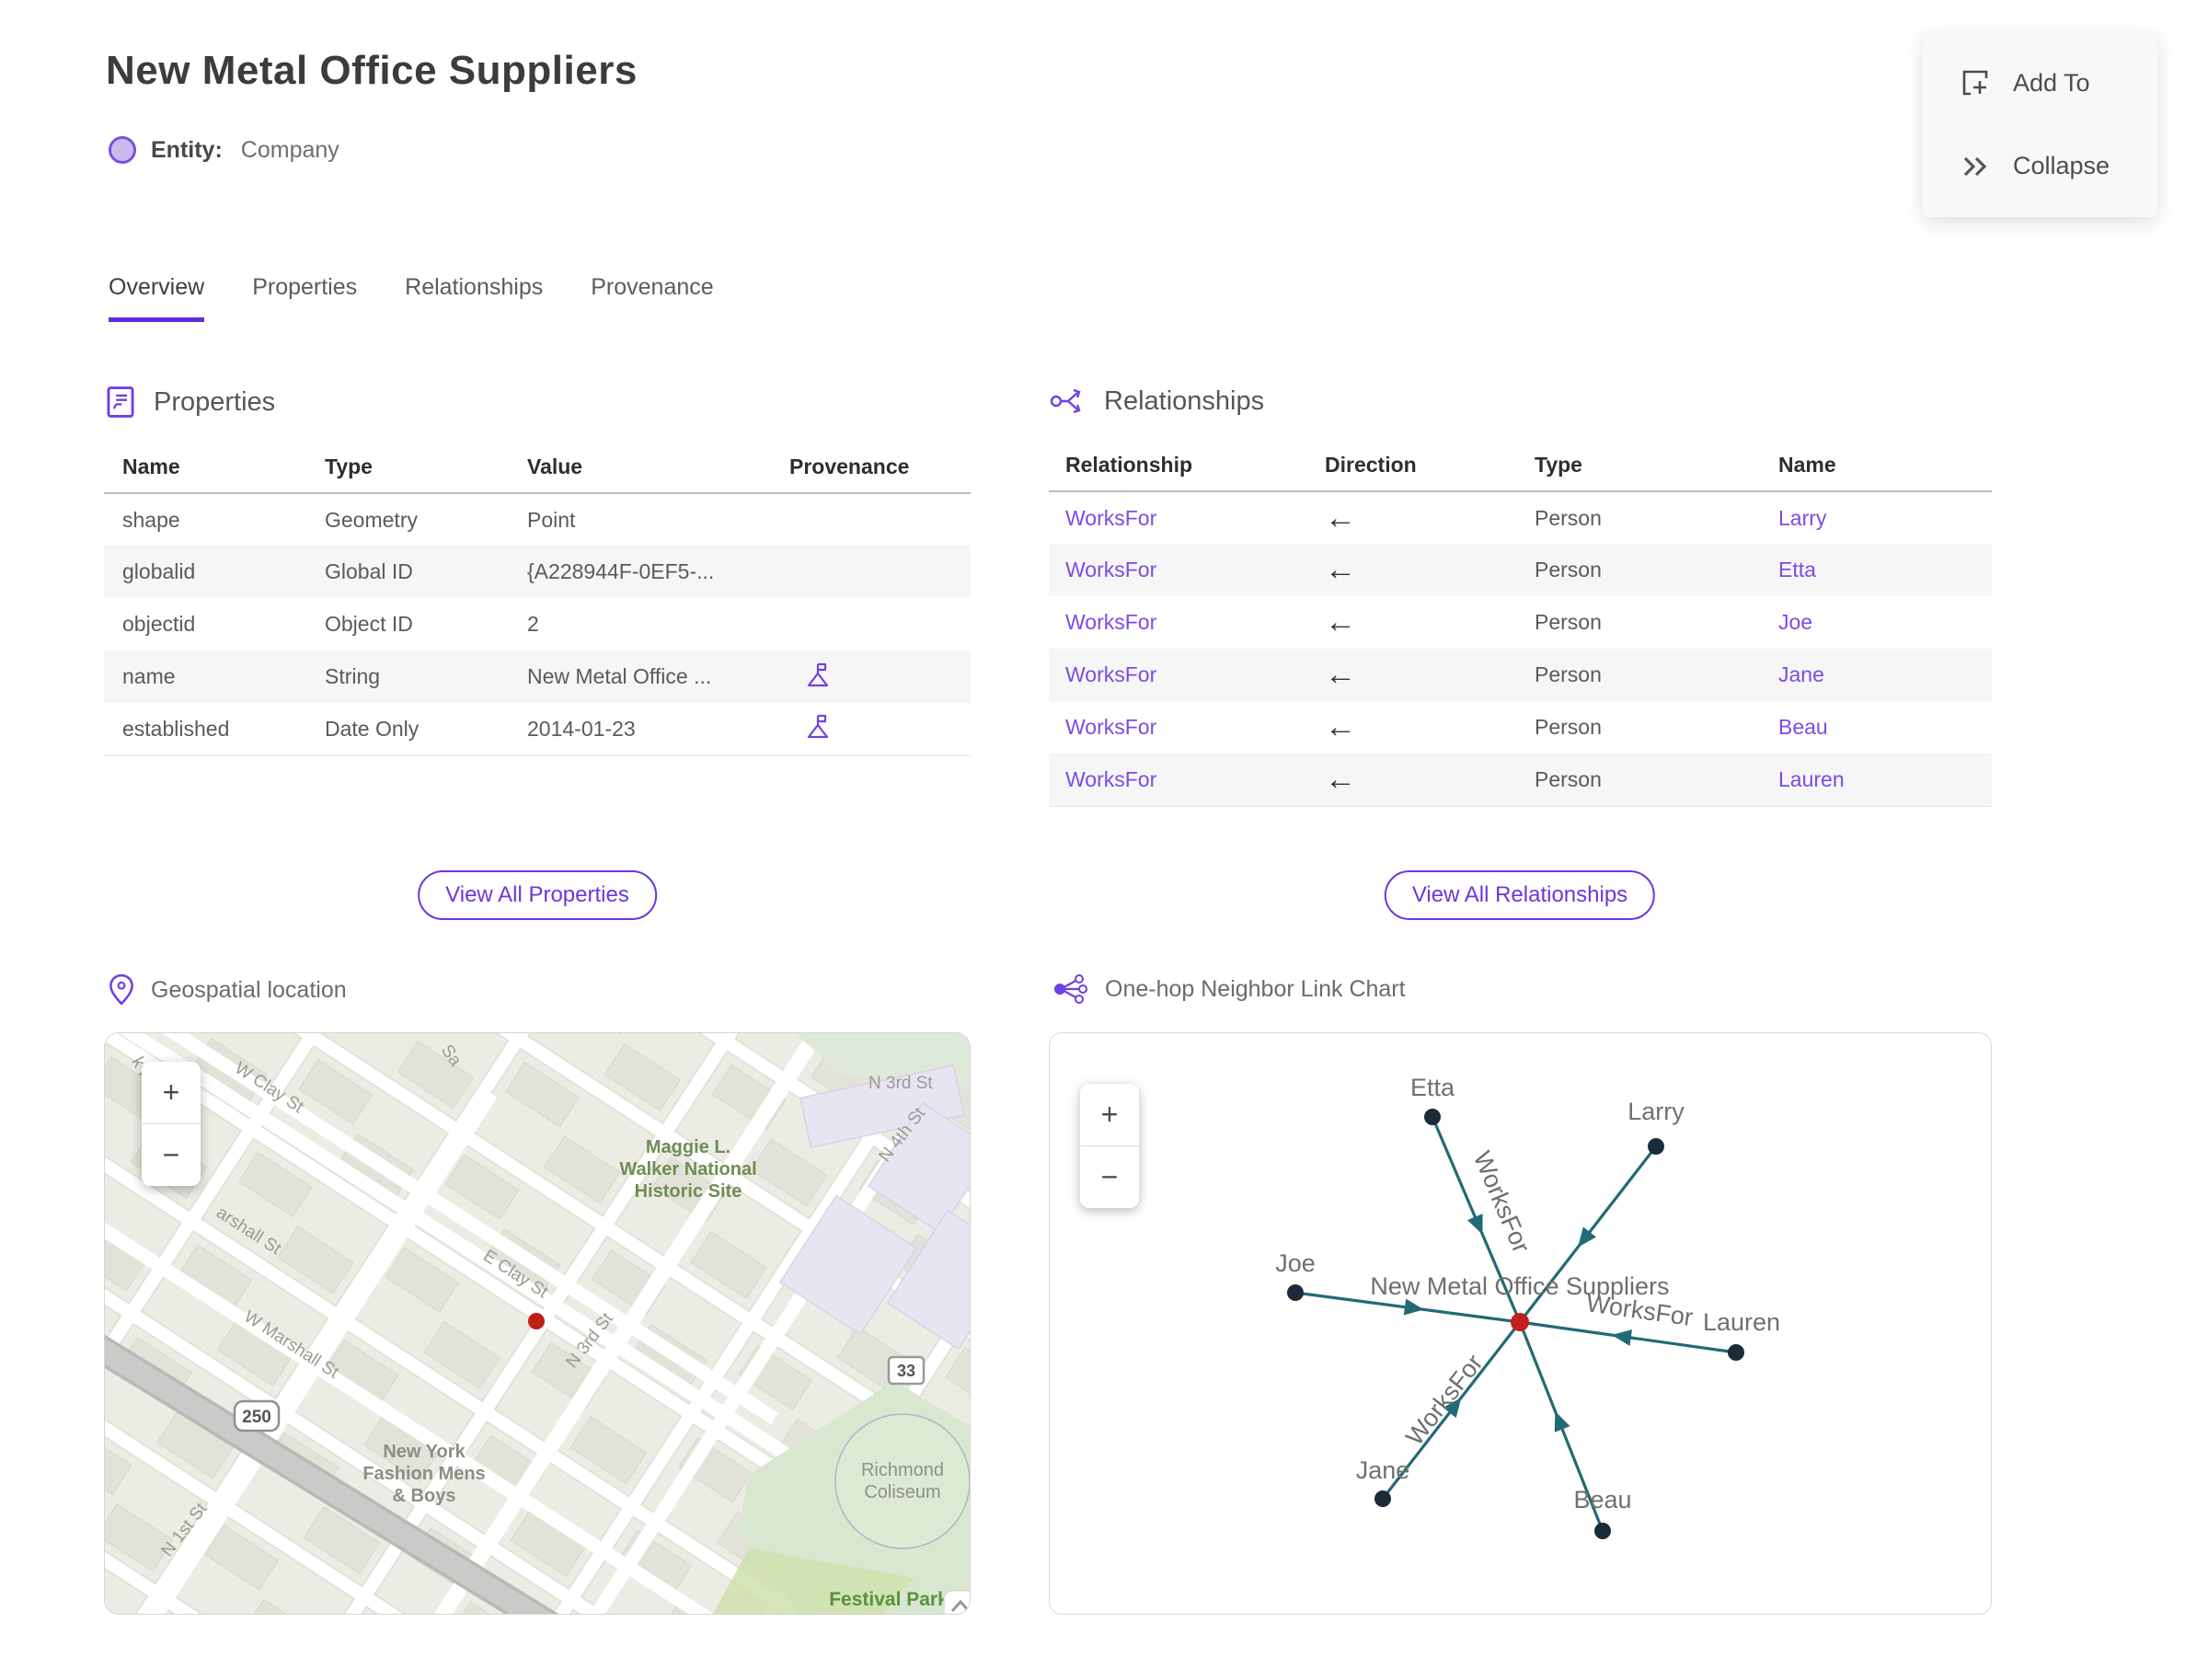 Image resolution: width=2208 pixels, height=1680 pixels. Describe the element at coordinates (1741, 1322) in the screenshot. I see `node-label: Lauren` at that location.